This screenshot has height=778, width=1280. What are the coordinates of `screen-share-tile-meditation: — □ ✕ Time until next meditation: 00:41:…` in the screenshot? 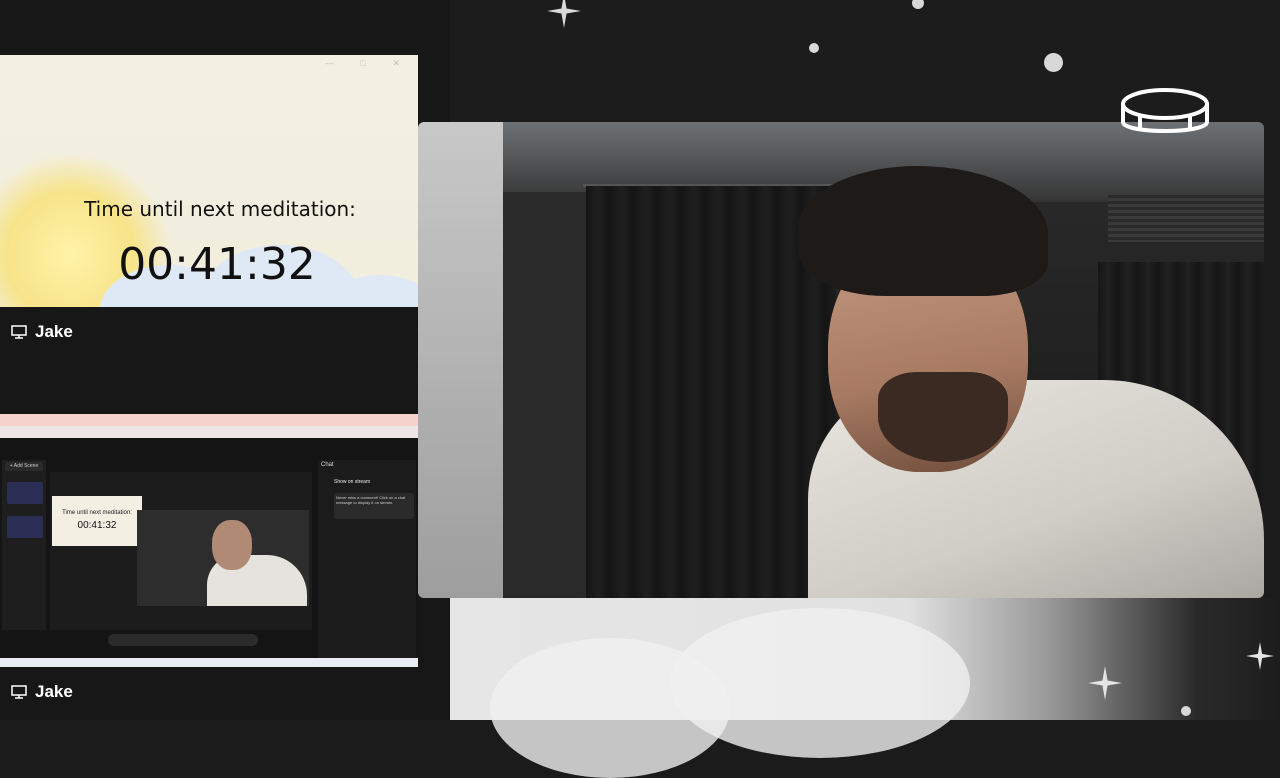 It's located at (209, 181).